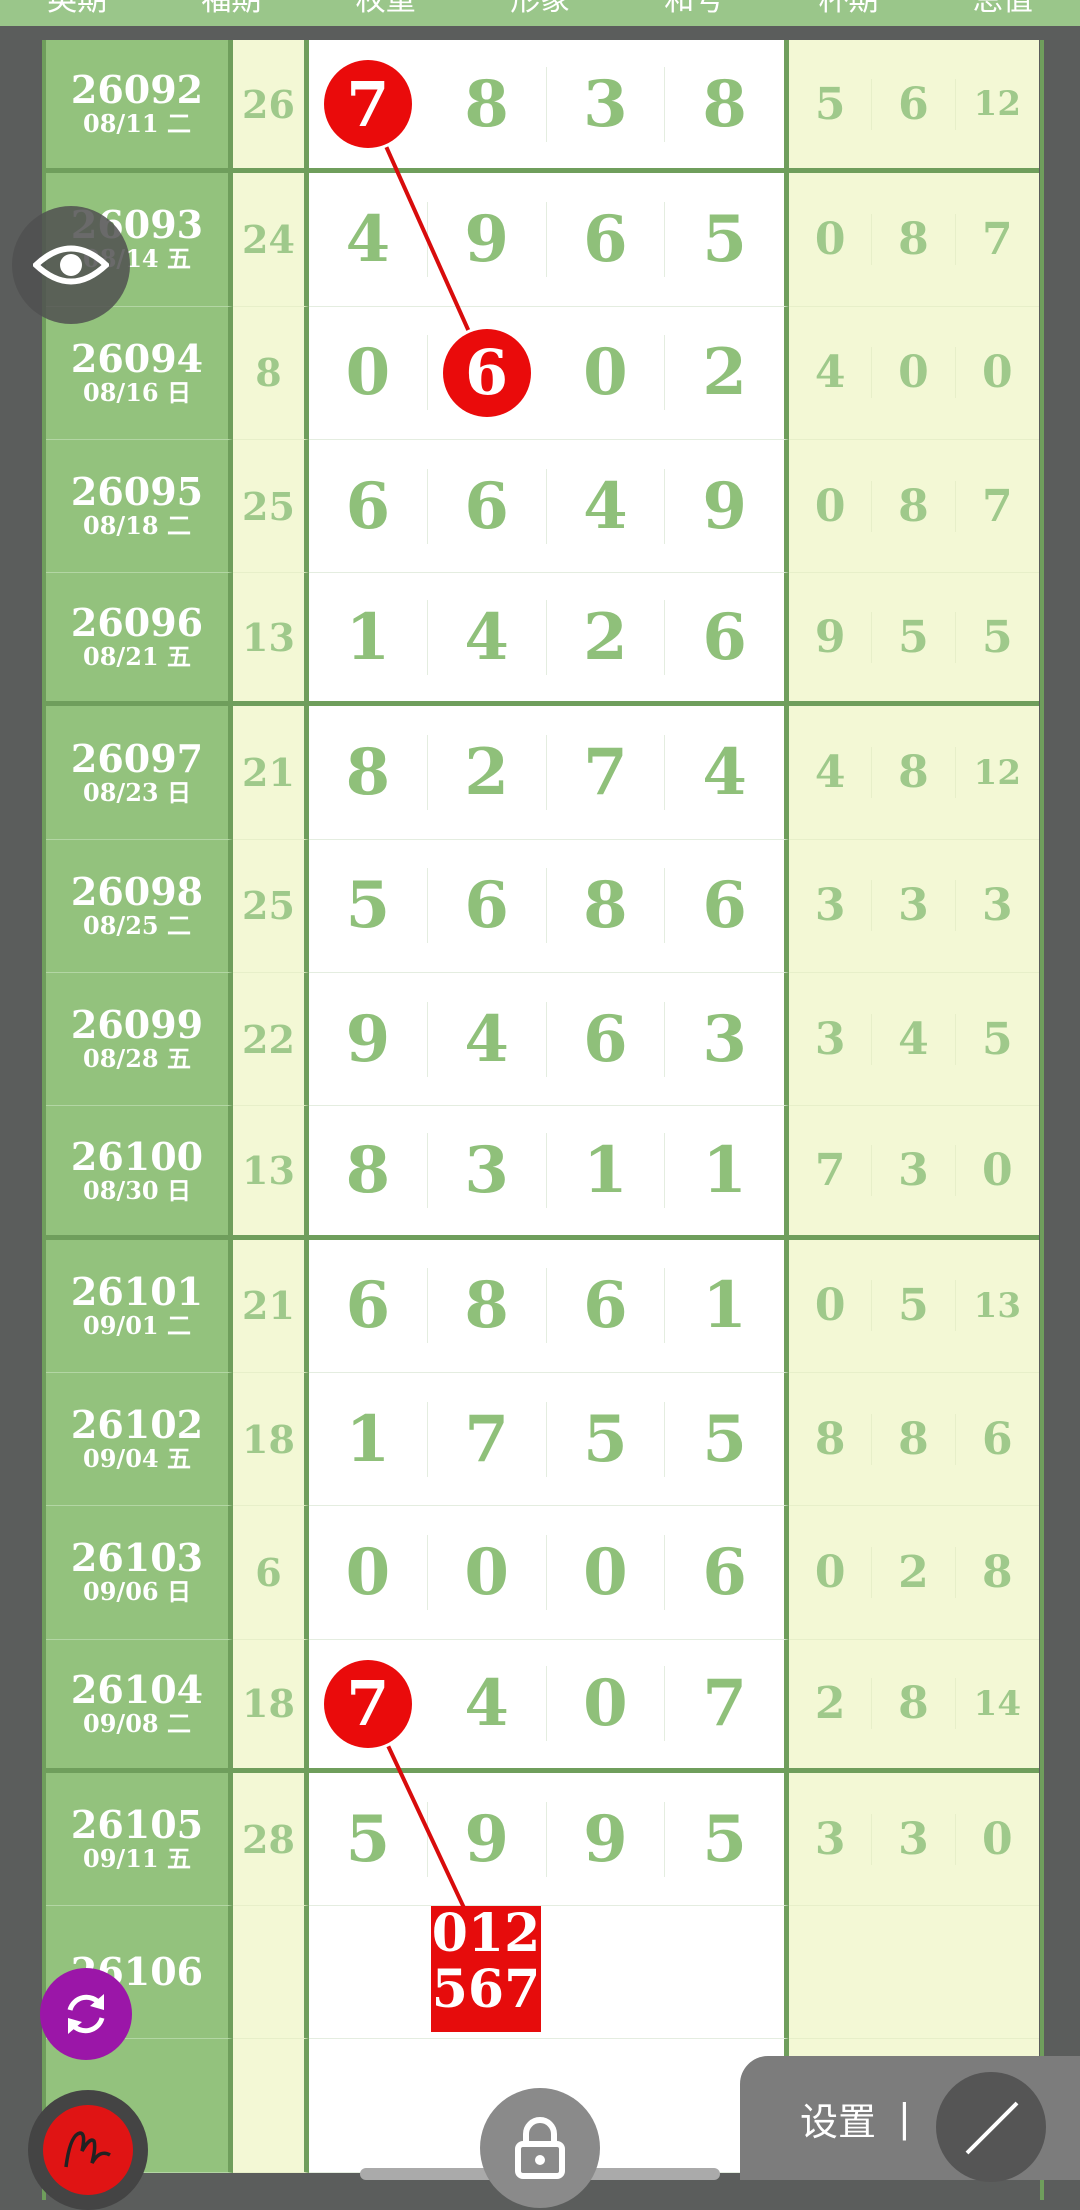 Image resolution: width=1080 pixels, height=2210 pixels. Describe the element at coordinates (137, 1156) in the screenshot. I see `issue-number: 26100` at that location.